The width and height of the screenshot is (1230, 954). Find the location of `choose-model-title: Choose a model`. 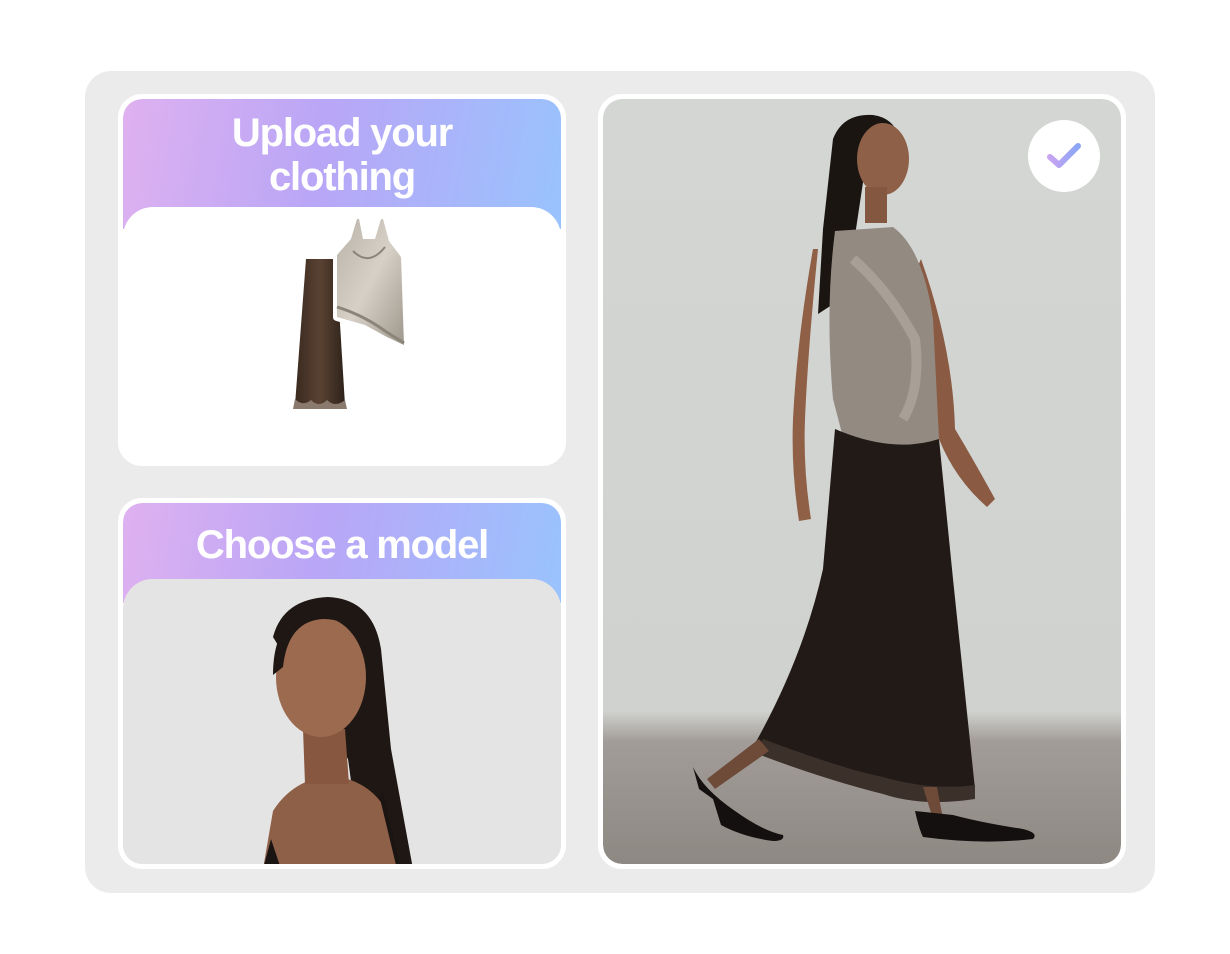

choose-model-title: Choose a model is located at coordinates (342, 545).